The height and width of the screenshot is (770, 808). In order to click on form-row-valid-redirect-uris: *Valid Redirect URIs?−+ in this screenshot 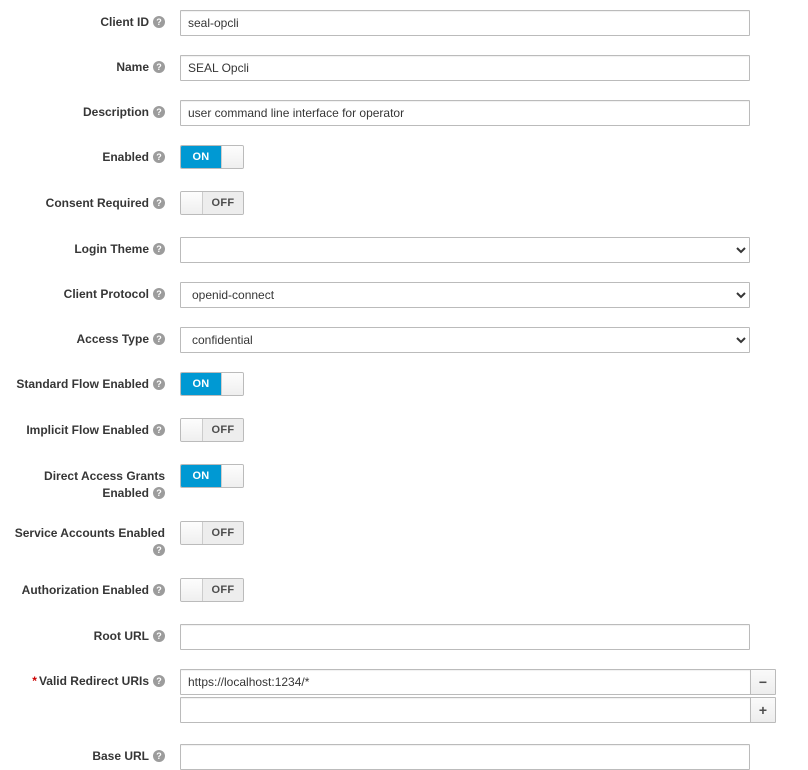, I will do `click(404, 697)`.